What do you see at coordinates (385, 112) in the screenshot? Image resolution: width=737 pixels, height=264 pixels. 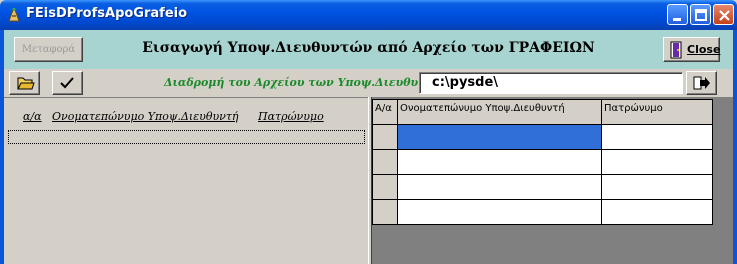 I see `grid-col-aa: Α/α` at bounding box center [385, 112].